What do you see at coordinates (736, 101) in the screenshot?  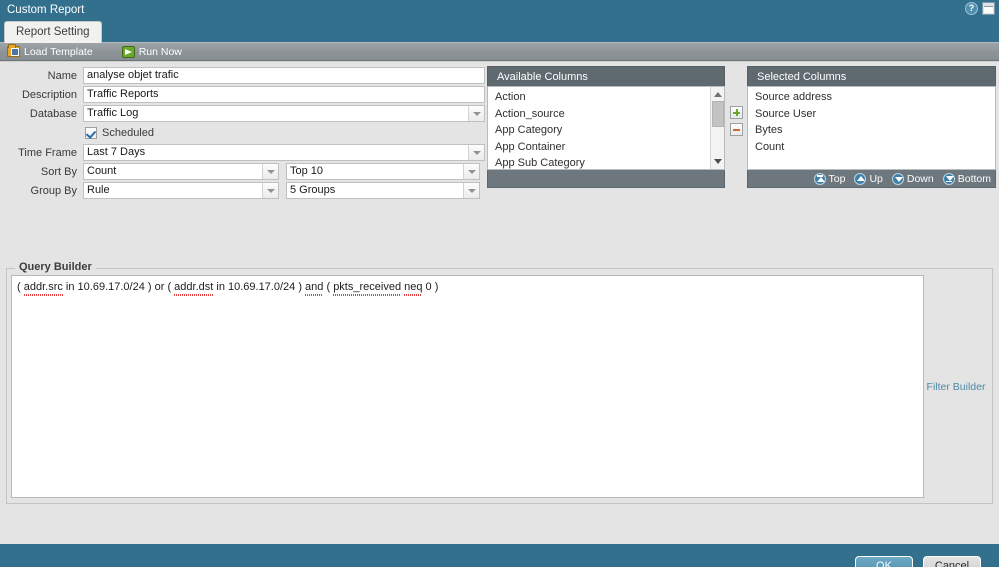 I see `transfer-buttons` at bounding box center [736, 101].